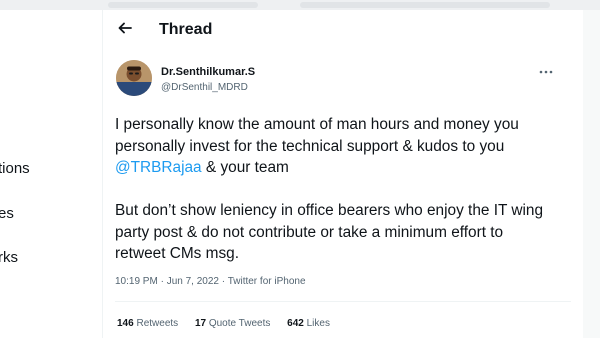 The height and width of the screenshot is (338, 600). I want to click on arrow-left-icon, so click(125, 30).